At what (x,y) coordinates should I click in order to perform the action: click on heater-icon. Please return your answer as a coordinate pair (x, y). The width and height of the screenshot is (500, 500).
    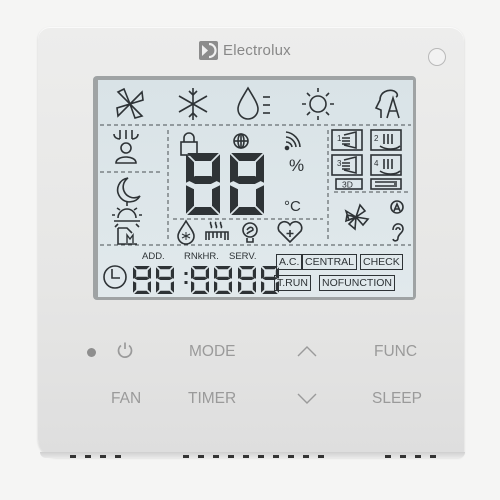
    Looking at the image, I should click on (217, 230).